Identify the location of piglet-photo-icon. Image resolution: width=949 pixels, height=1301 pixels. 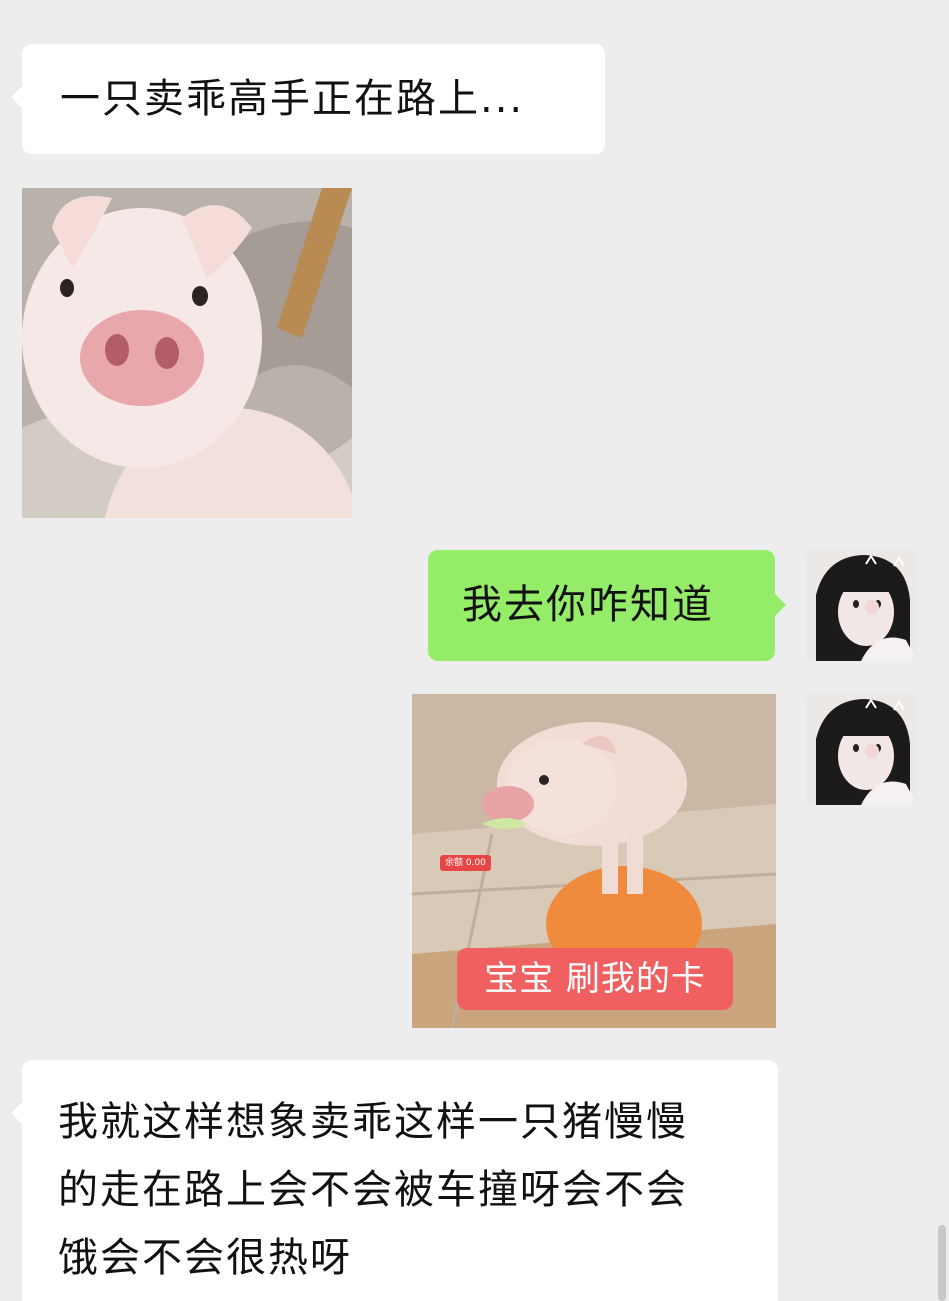
(187, 353).